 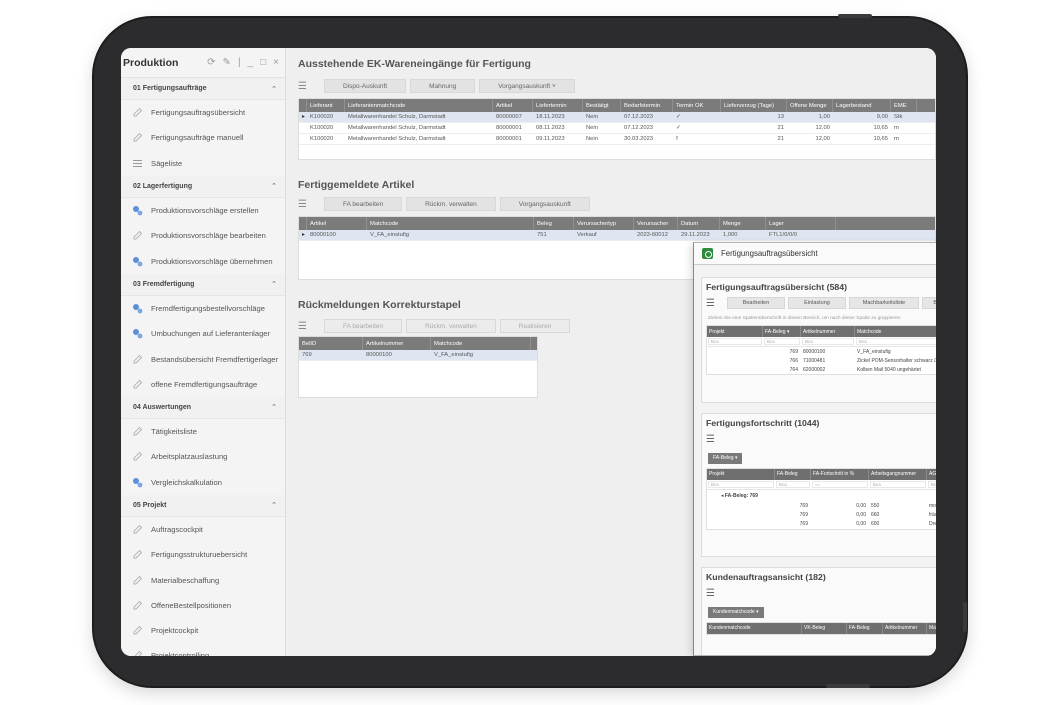 What do you see at coordinates (203, 529) in the screenshot?
I see `sidebar-item: Auftragscockpit` at bounding box center [203, 529].